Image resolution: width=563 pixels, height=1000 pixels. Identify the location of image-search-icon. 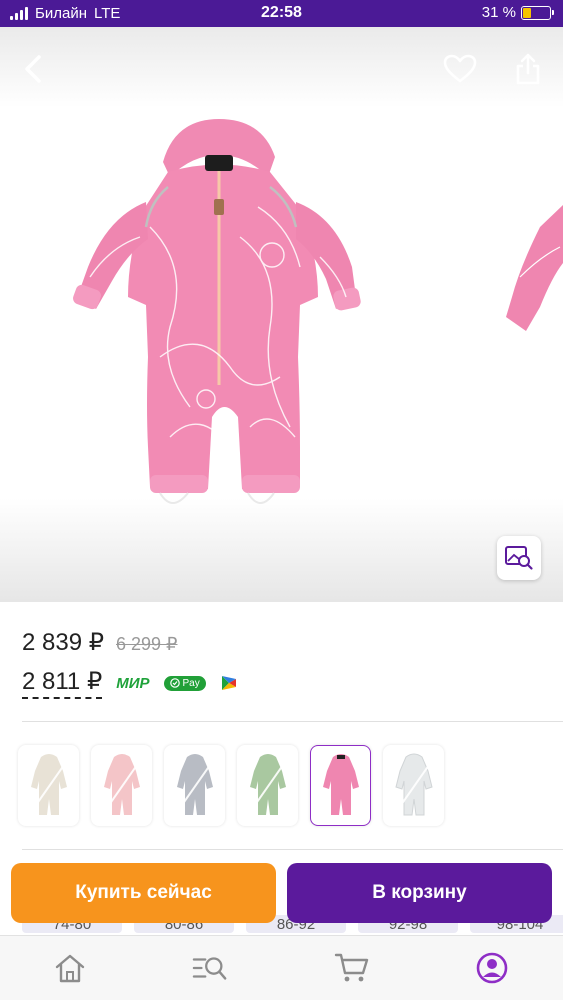
(519, 558).